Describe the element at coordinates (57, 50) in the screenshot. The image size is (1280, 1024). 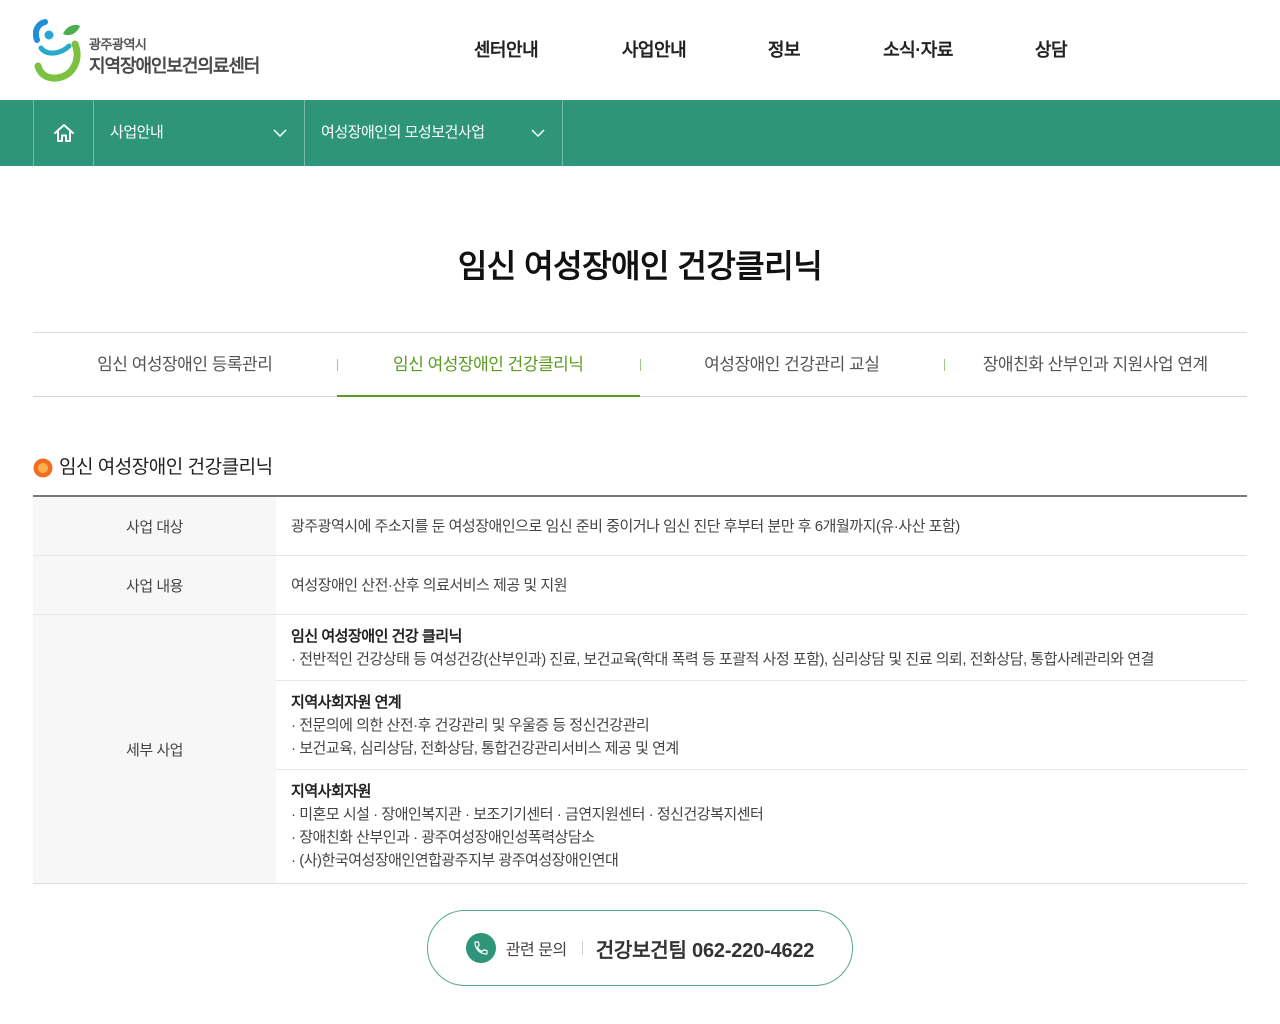
I see `logo-mark-icon` at that location.